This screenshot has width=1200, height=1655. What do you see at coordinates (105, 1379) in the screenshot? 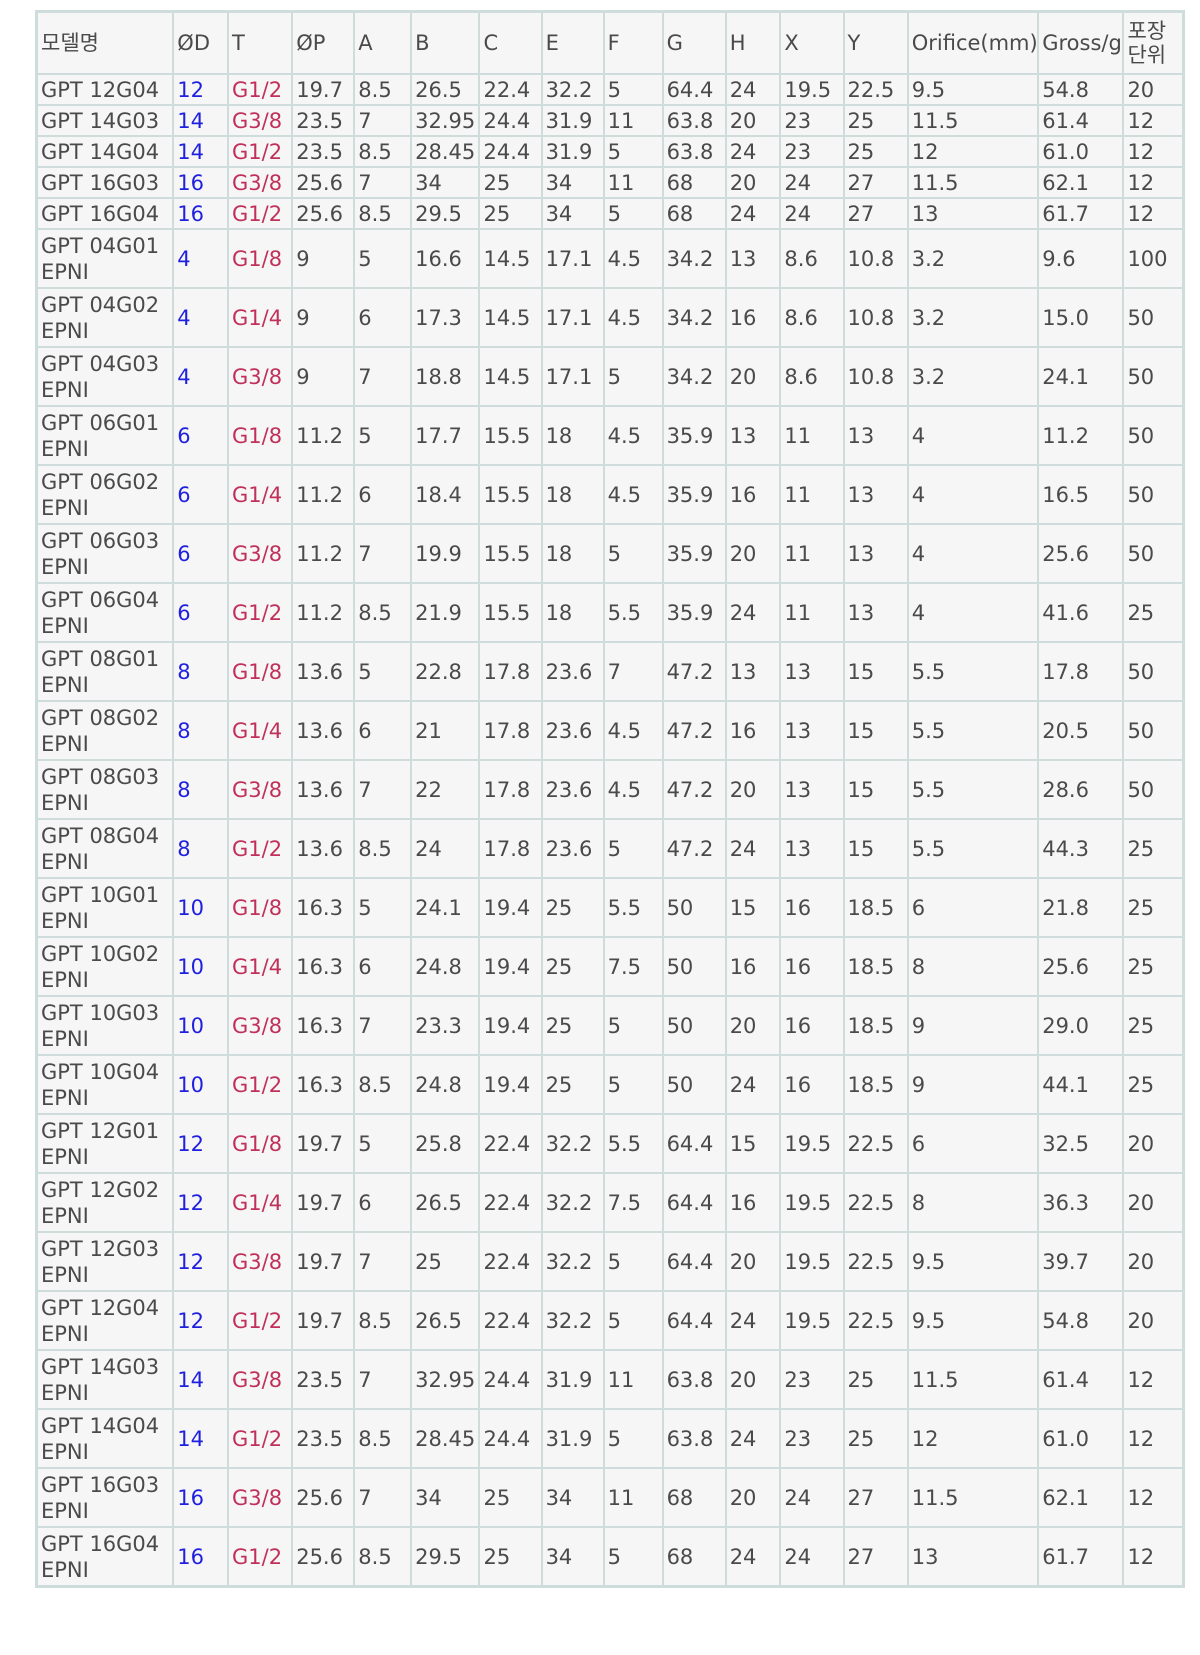
I see `cell-model-name: GPT 14G03 EPNI` at bounding box center [105, 1379].